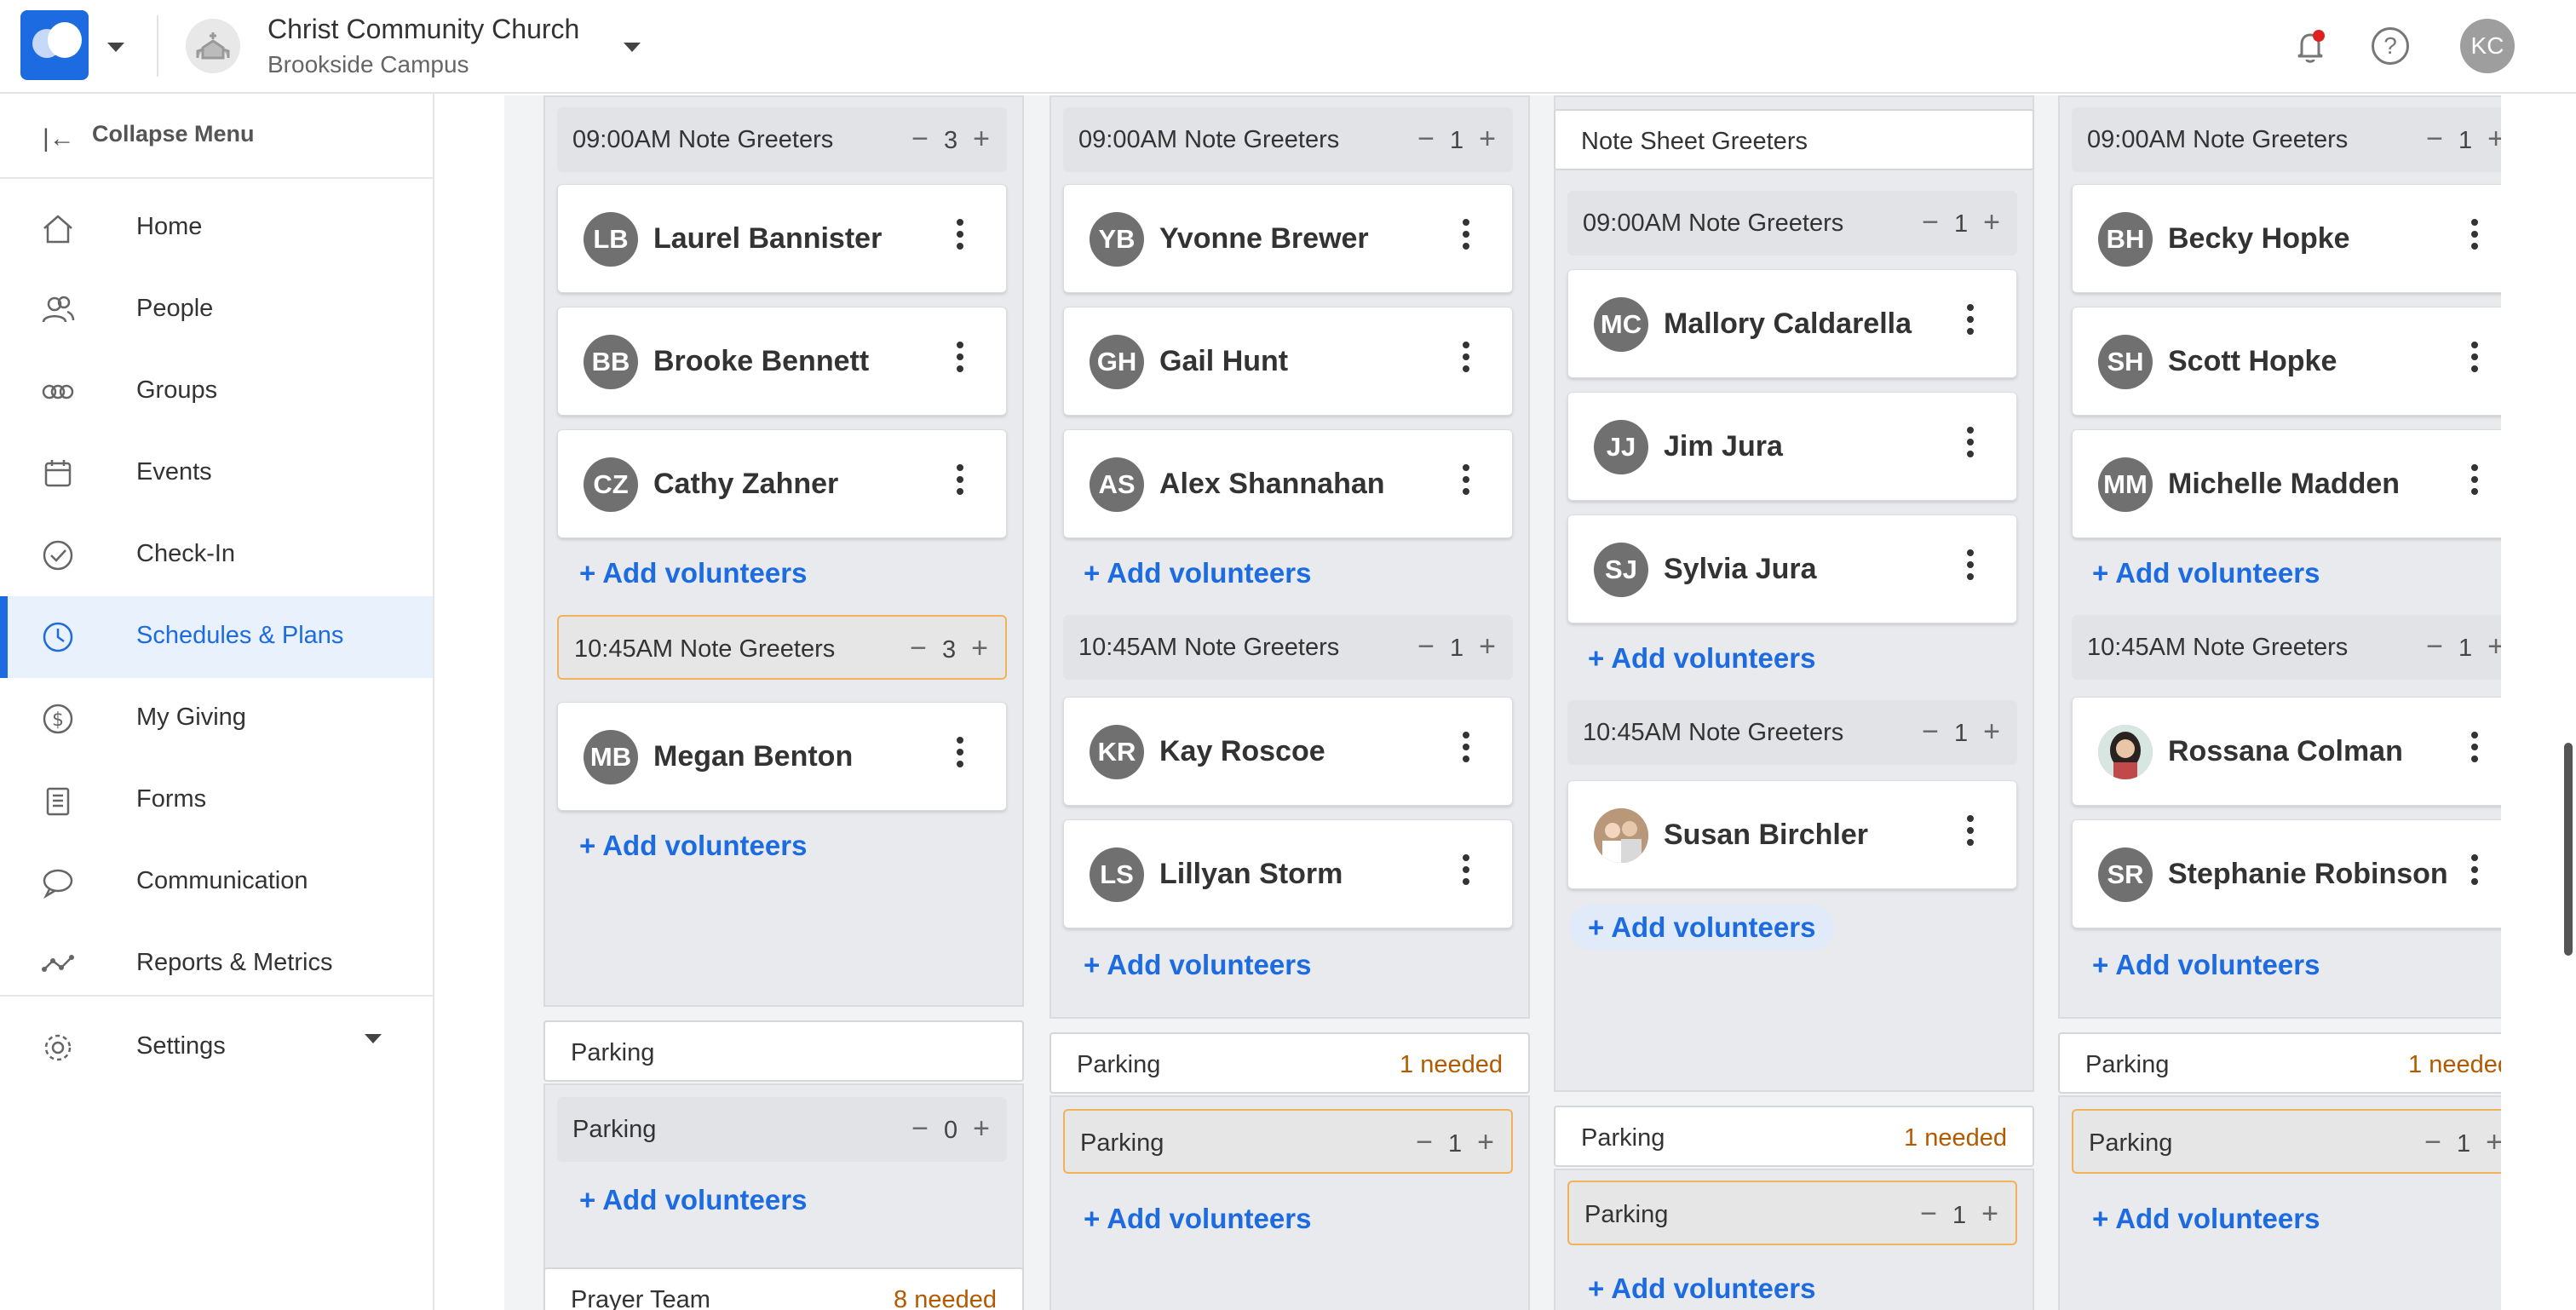 The height and width of the screenshot is (1310, 2576). What do you see at coordinates (633, 47) in the screenshot?
I see `campus-chevron-down-icon` at bounding box center [633, 47].